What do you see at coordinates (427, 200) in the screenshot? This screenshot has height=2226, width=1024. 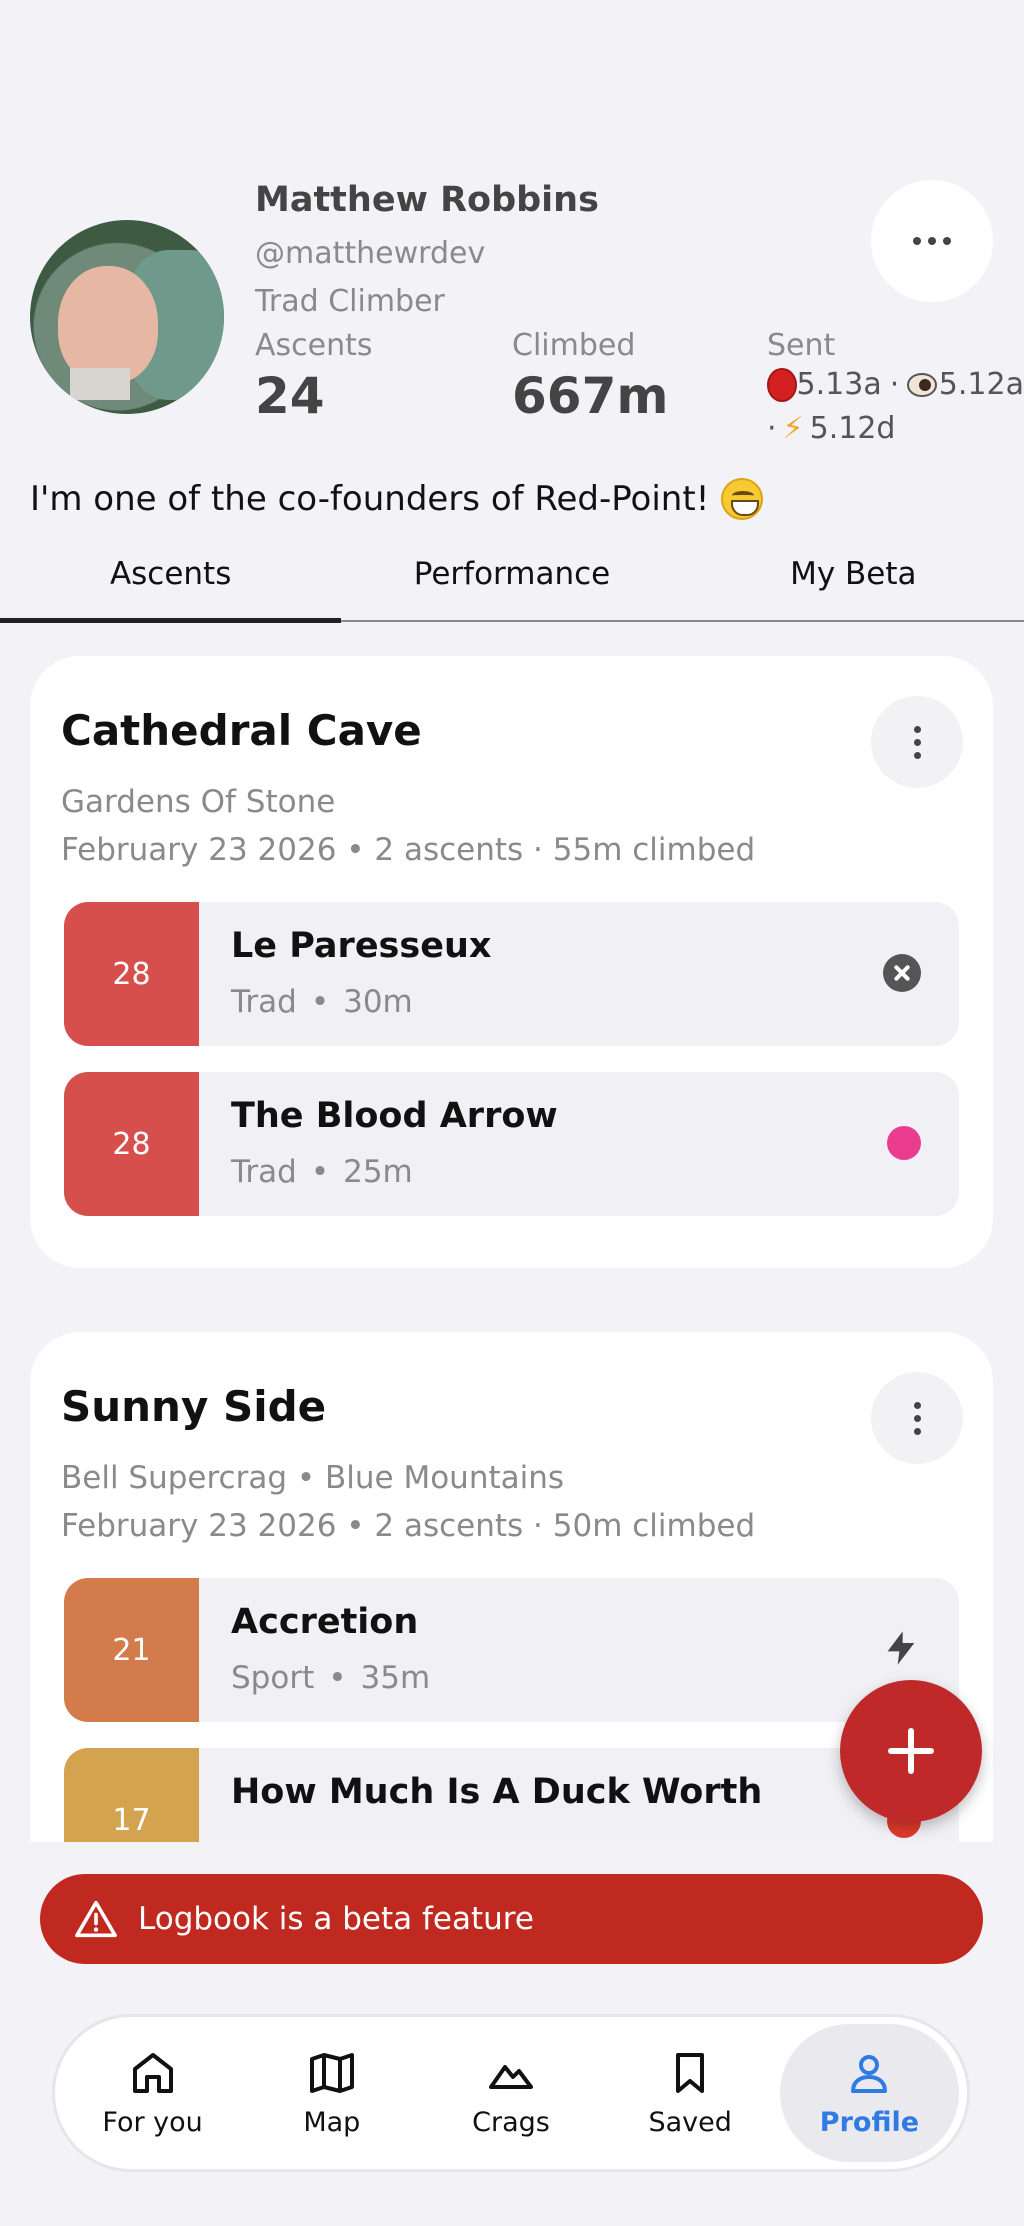 I see `profile-name: Matthew Robbins` at bounding box center [427, 200].